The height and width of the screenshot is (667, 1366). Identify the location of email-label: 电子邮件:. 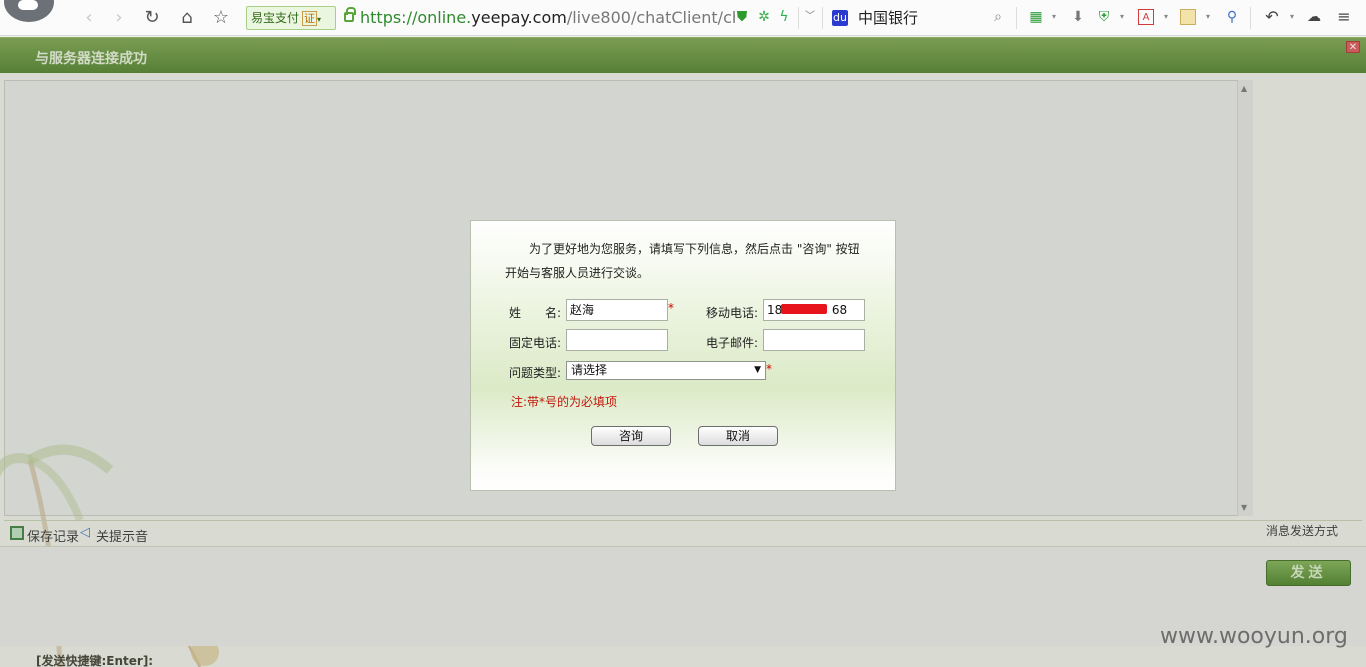
(732, 343).